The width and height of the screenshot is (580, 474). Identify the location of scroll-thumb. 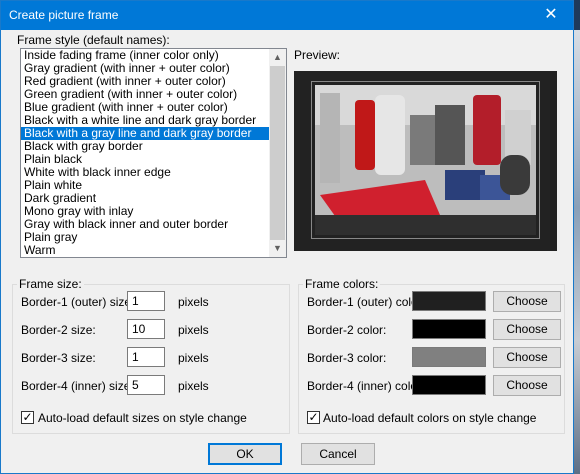
(277, 153).